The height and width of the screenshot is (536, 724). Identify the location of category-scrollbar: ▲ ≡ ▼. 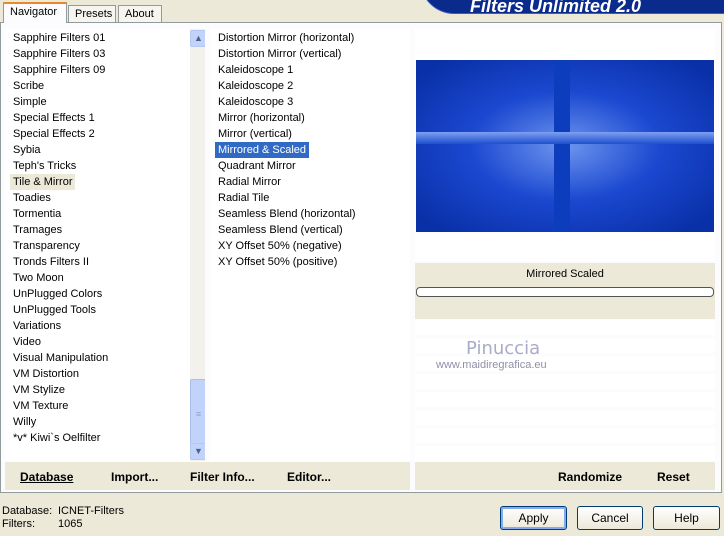
(197, 245).